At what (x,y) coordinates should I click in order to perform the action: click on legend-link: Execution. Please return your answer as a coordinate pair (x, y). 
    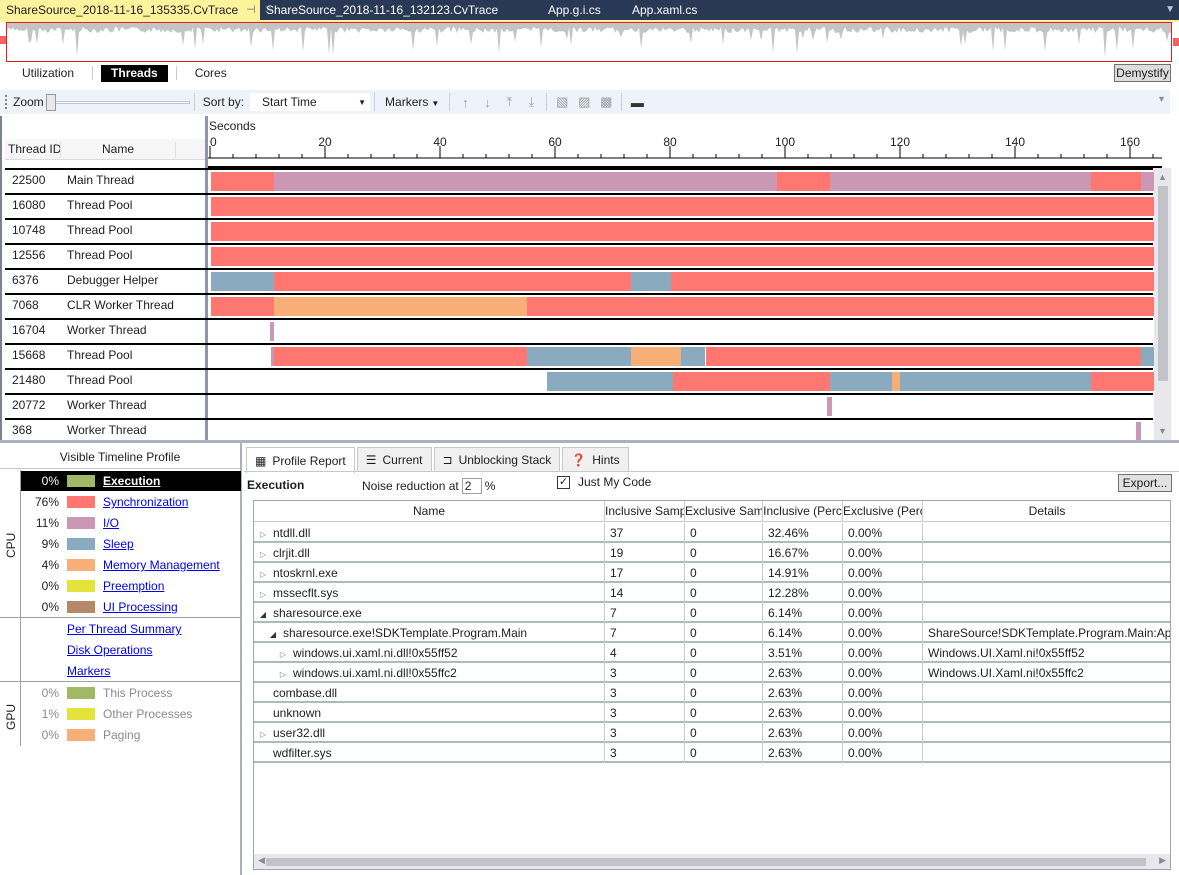
    Looking at the image, I should click on (131, 481).